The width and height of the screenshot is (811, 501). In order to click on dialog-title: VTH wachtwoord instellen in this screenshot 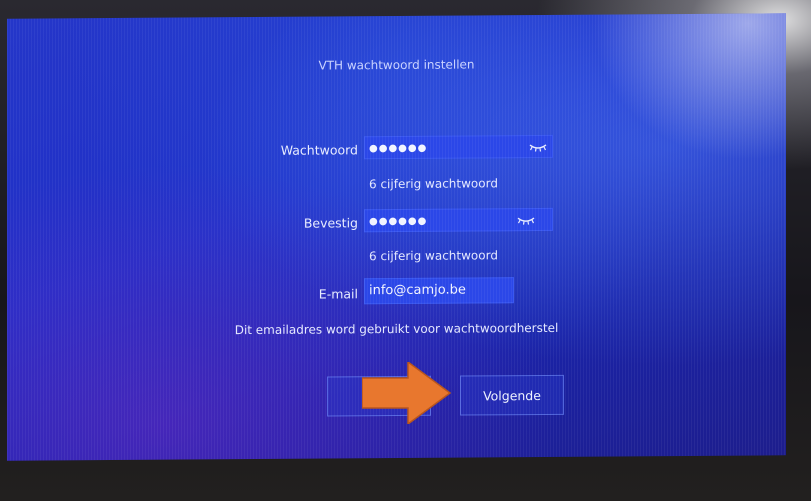, I will do `click(396, 65)`.